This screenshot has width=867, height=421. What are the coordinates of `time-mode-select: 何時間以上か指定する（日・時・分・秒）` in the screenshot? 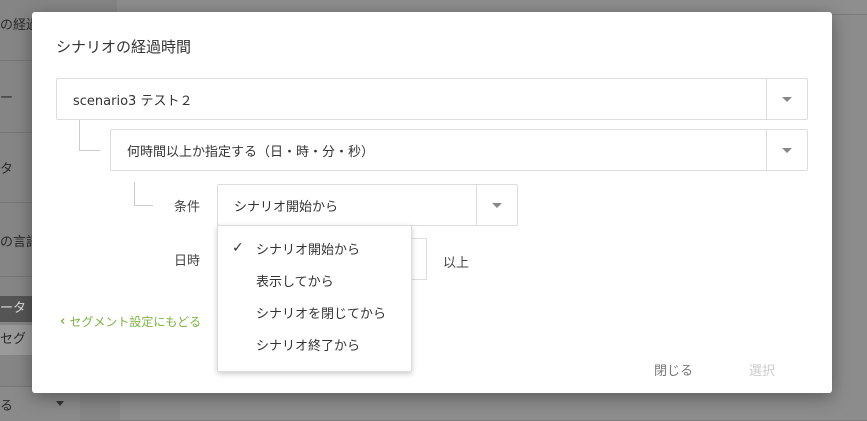 It's located at (459, 150).